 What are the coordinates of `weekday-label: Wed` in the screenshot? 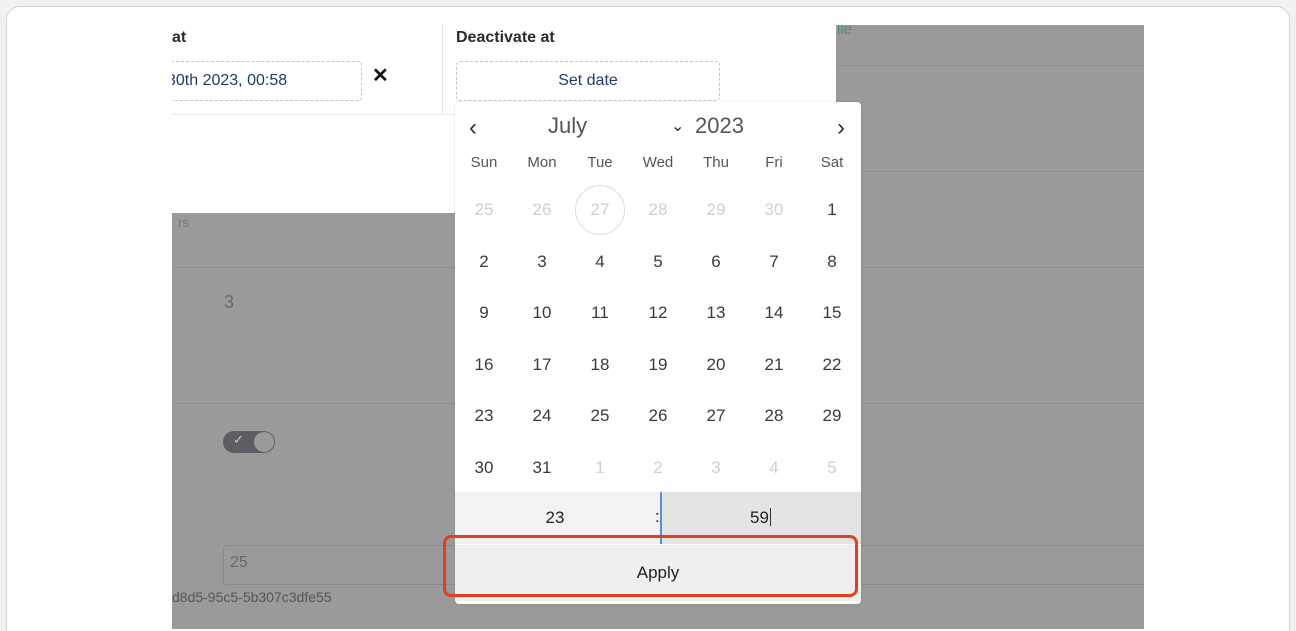 It's located at (658, 162).